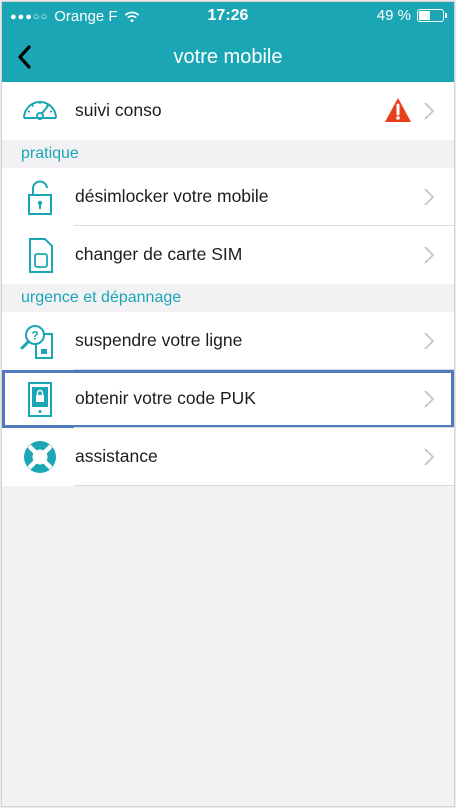 This screenshot has width=456, height=808. I want to click on list-item-suspendre-ligne: ? suspendre votre ligne, so click(228, 341).